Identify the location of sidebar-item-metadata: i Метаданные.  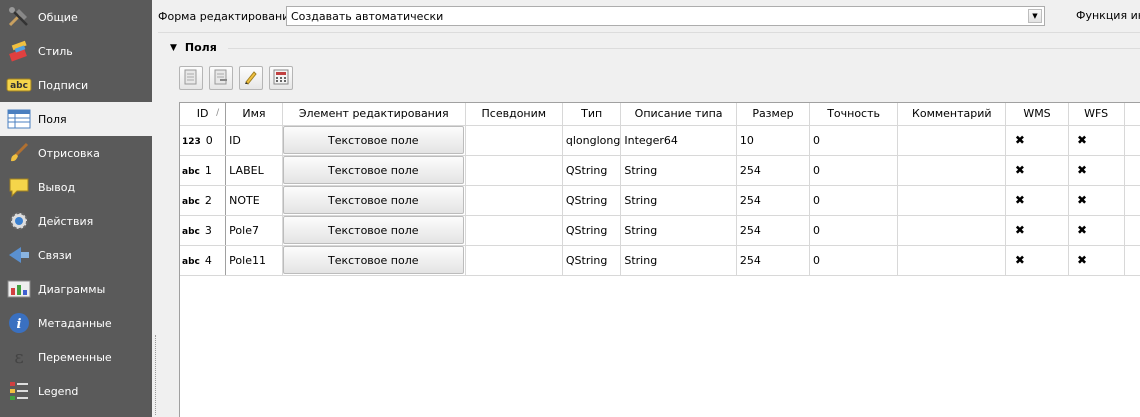
(76, 323).